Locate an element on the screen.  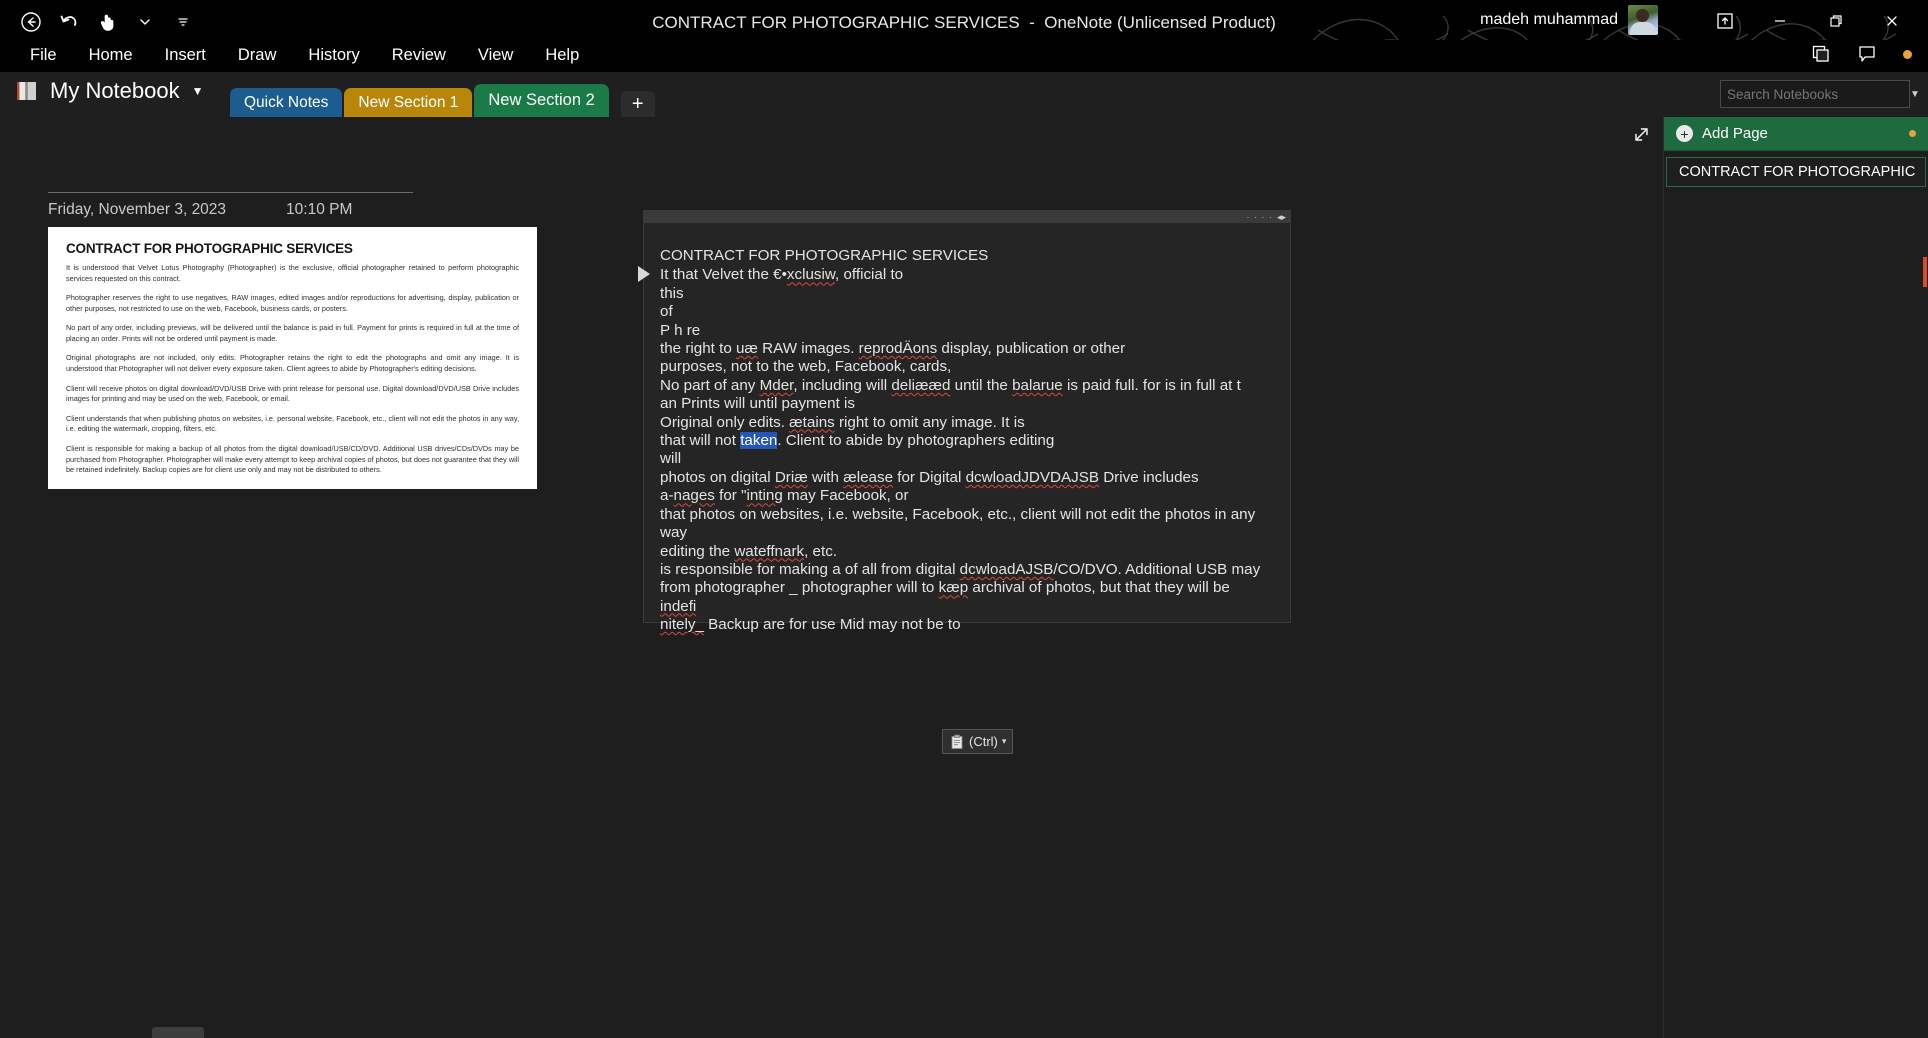
expand-page-button is located at coordinates (1641, 137).